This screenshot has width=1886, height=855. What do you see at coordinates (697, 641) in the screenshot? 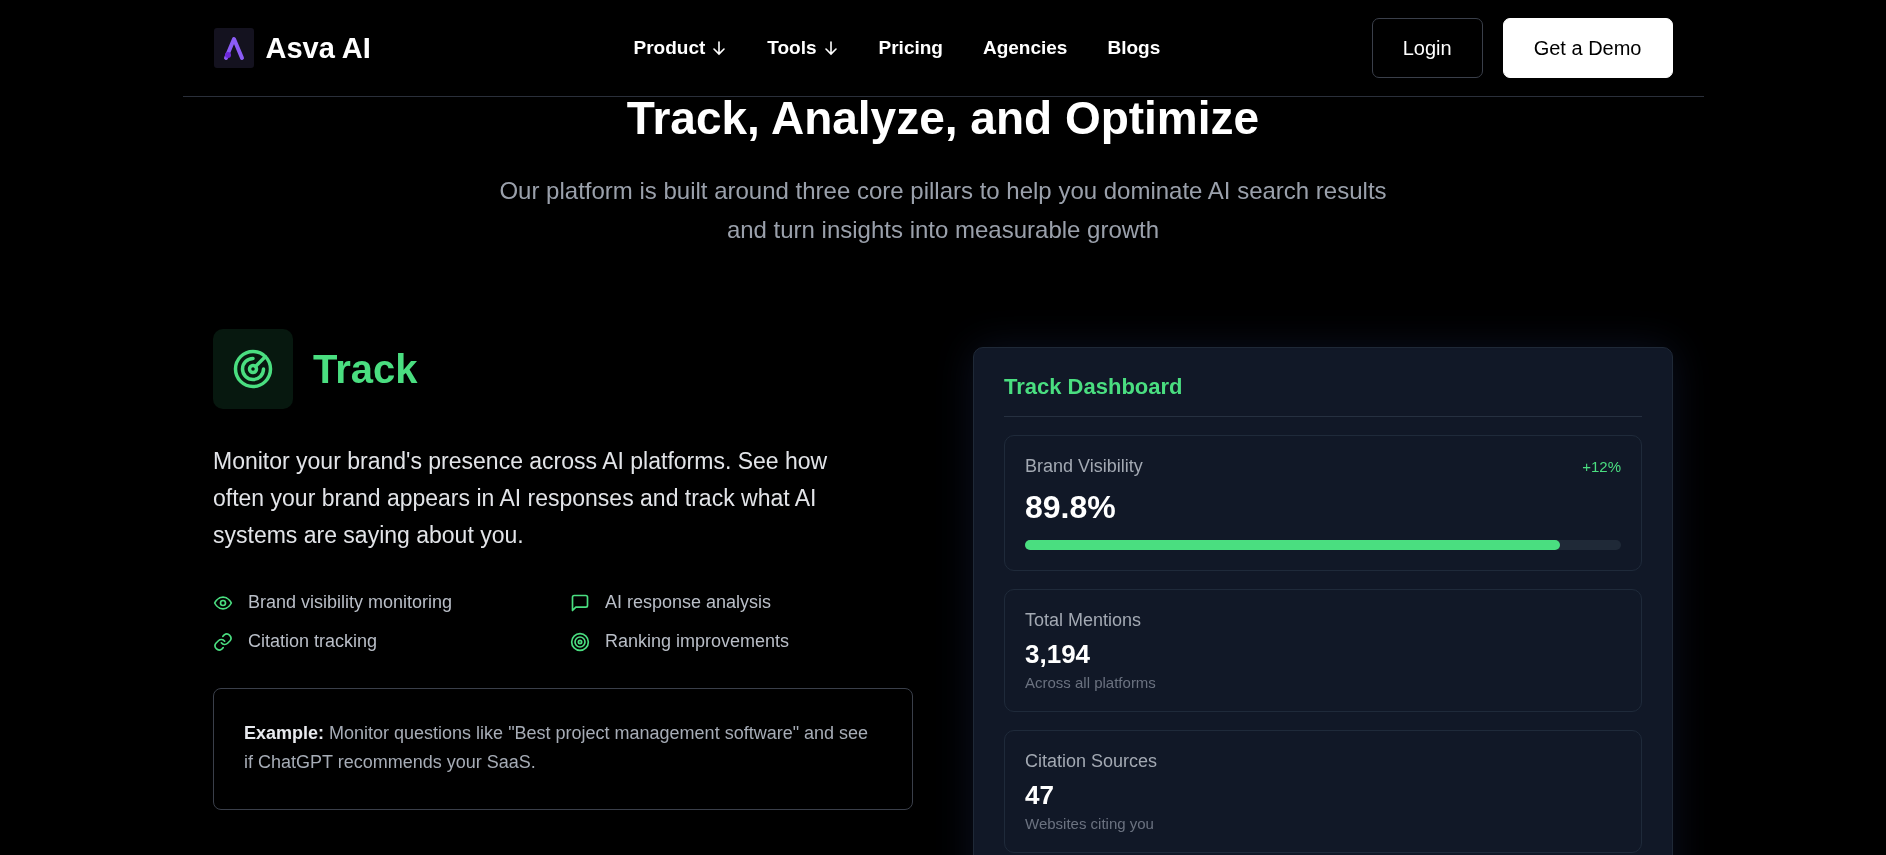
I see `feature-point: Ranking improvements` at bounding box center [697, 641].